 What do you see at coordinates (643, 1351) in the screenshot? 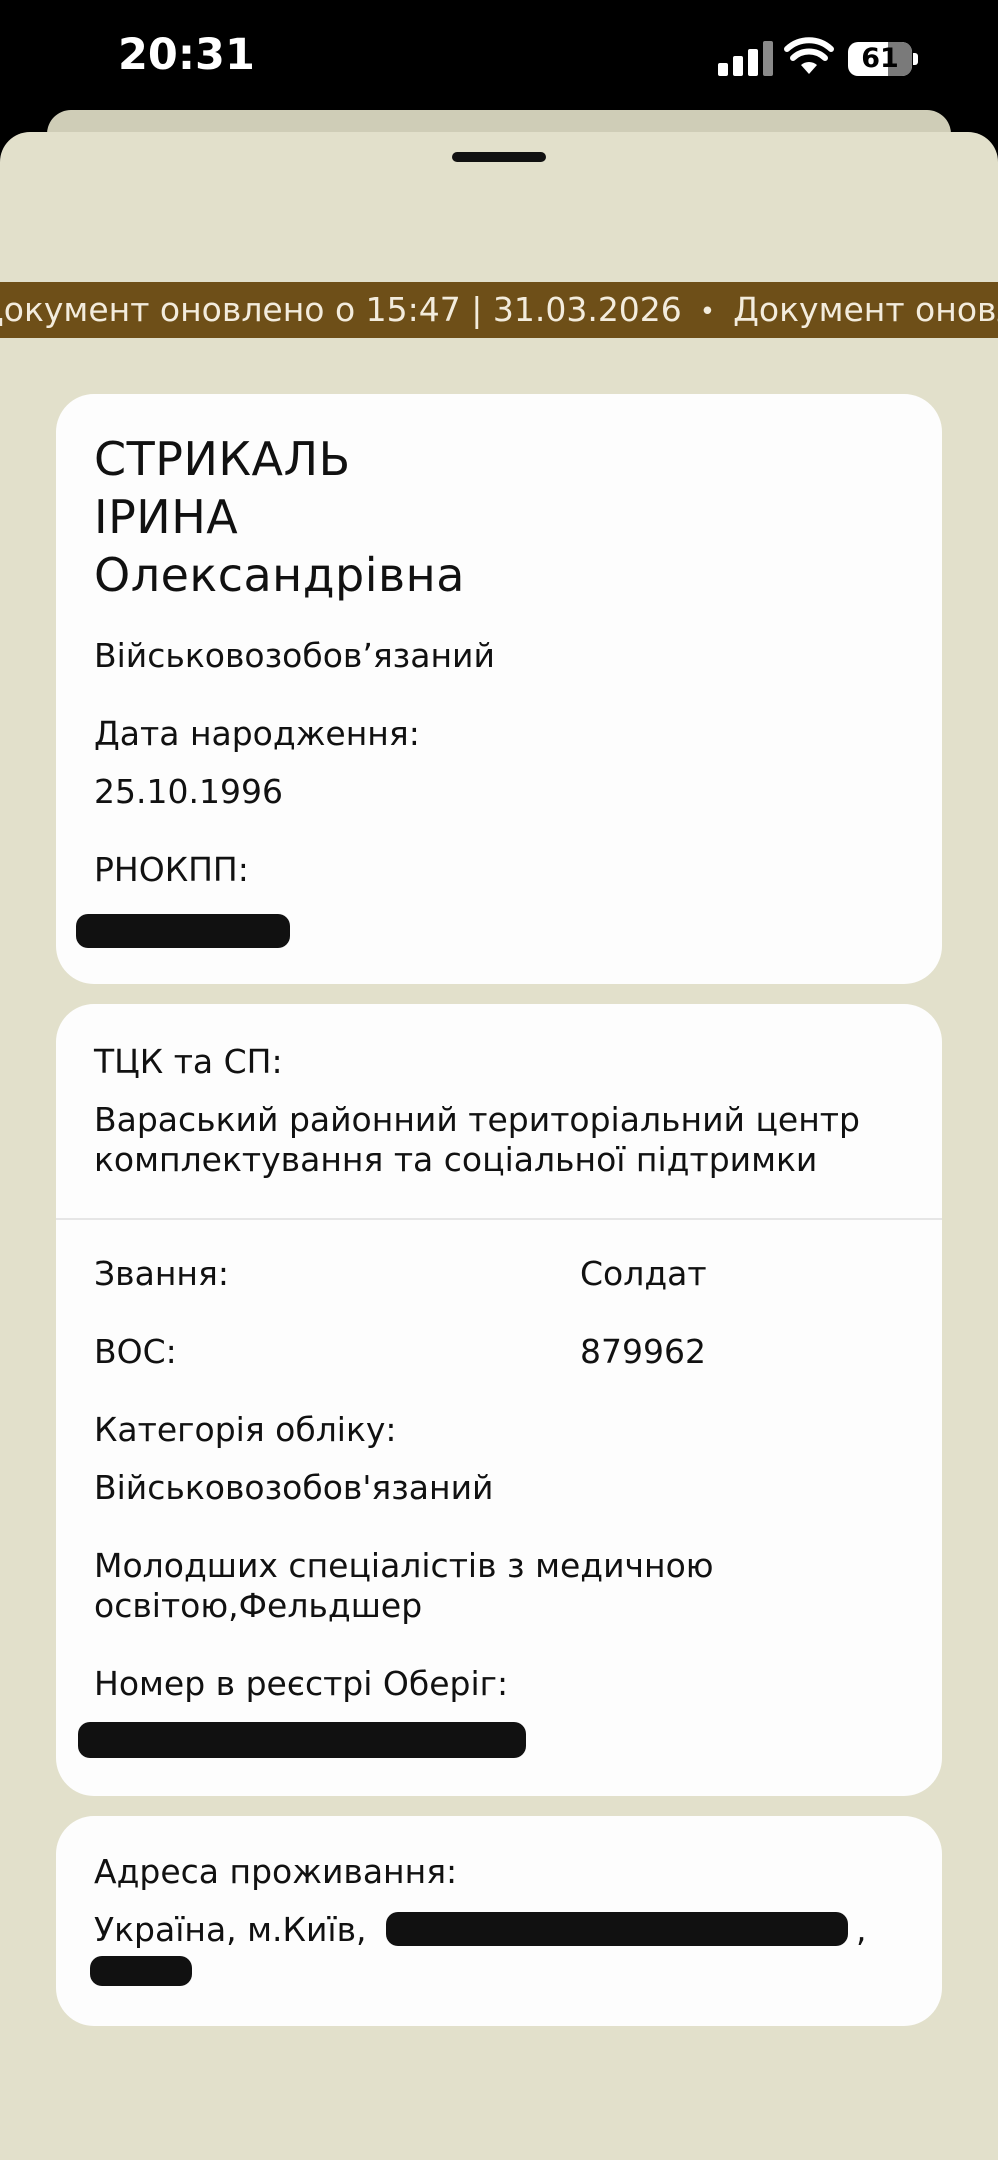
I see `vos-value: 879962` at bounding box center [643, 1351].